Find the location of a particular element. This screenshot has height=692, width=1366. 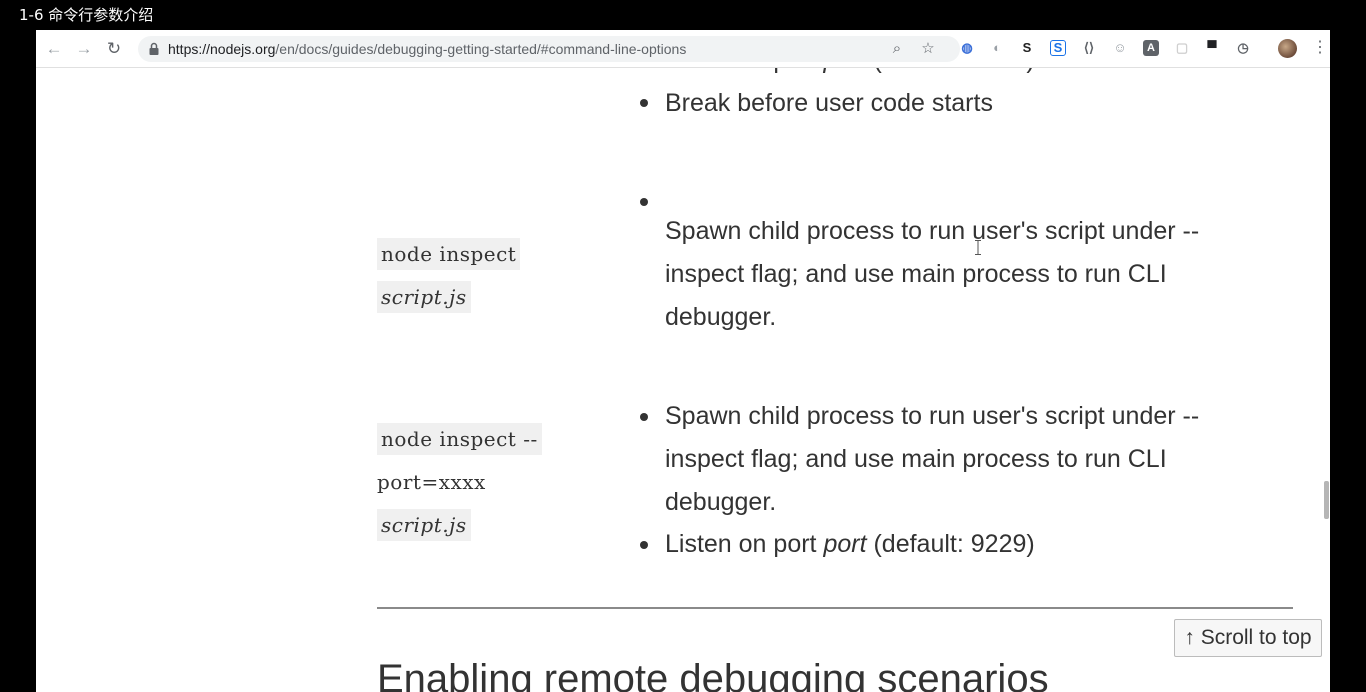

url-host: https://nodejs.org is located at coordinates (222, 49).